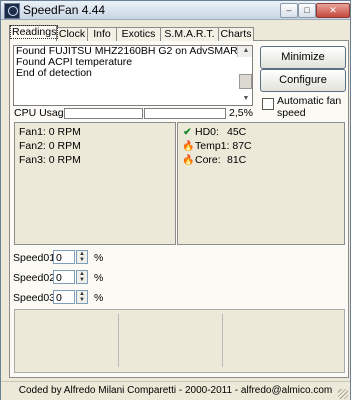 This screenshot has width=351, height=400. I want to click on tab-exotics: Exotics, so click(138, 34).